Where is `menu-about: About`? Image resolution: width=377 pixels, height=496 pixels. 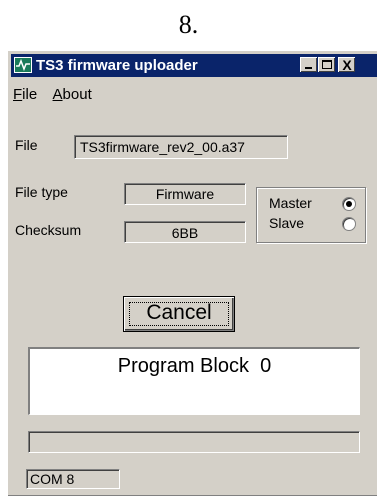
menu-about: About is located at coordinates (72, 94).